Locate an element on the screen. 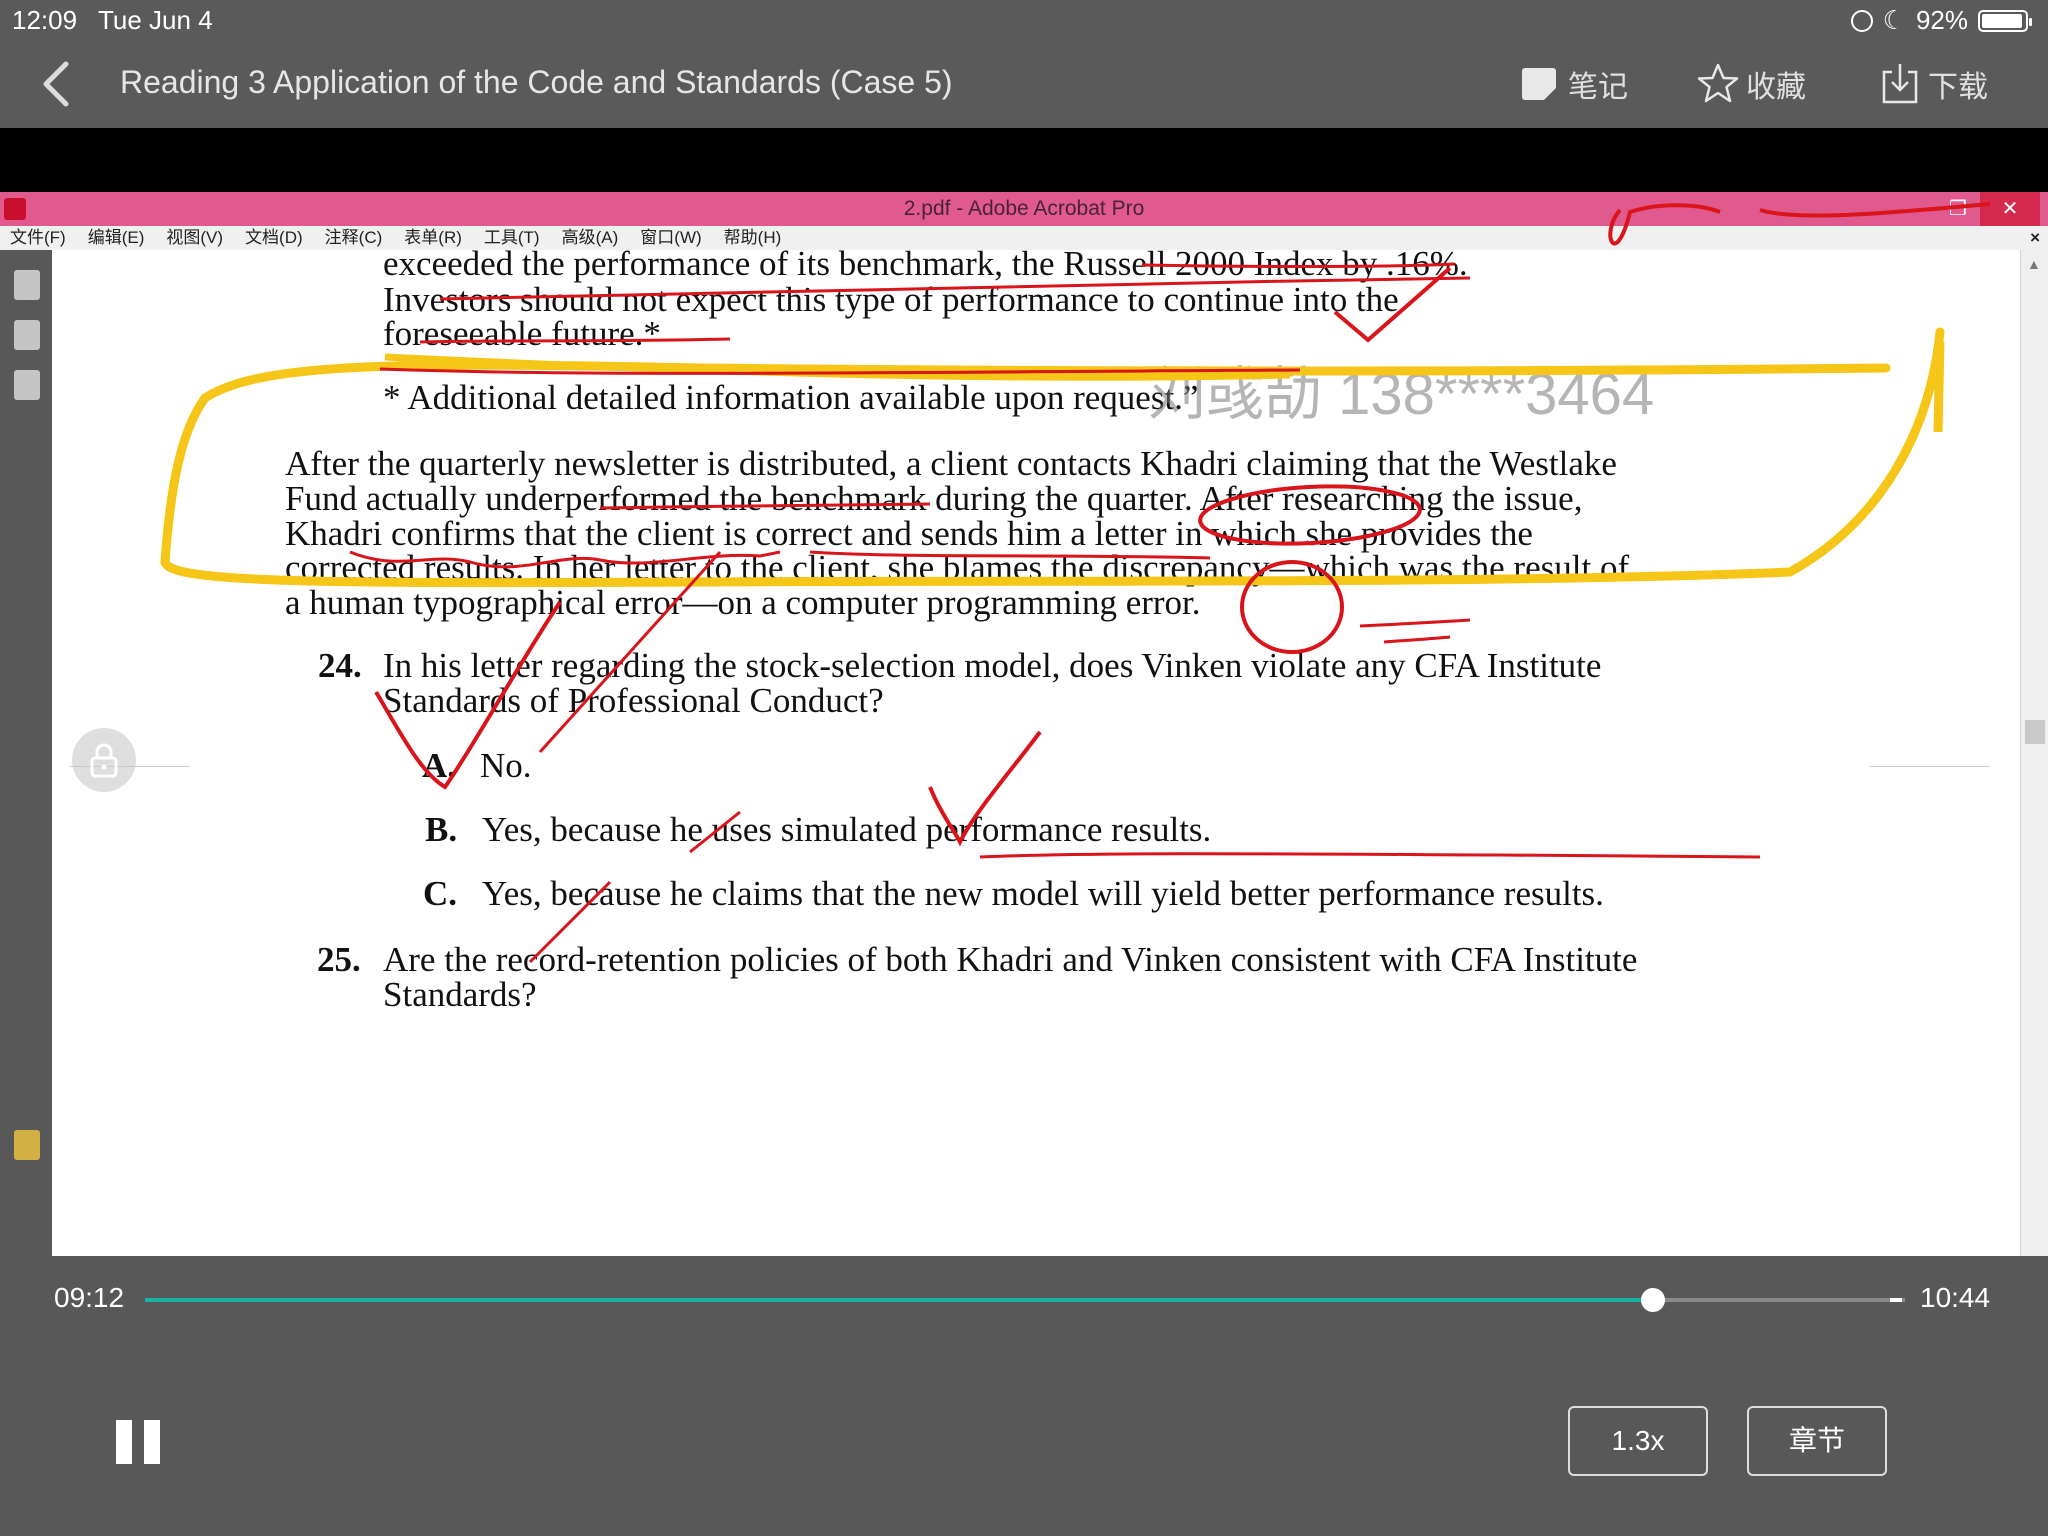  lock-icon is located at coordinates (104, 760).